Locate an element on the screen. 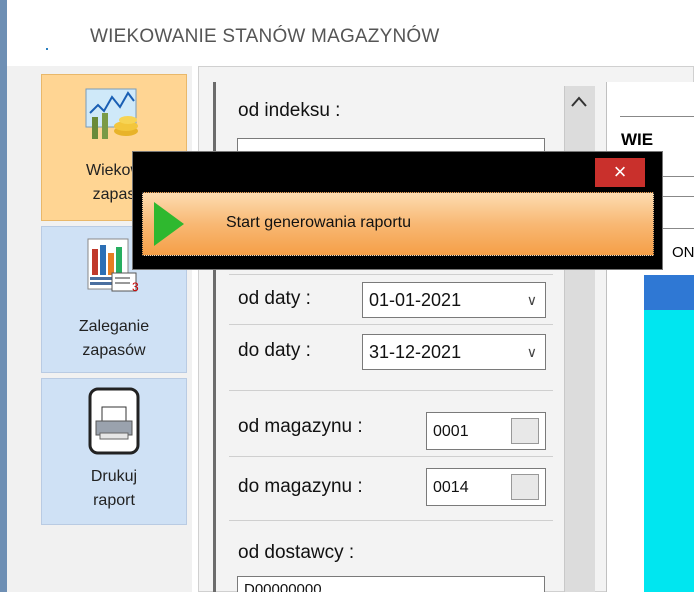  preview-header-bar is located at coordinates (669, 292).